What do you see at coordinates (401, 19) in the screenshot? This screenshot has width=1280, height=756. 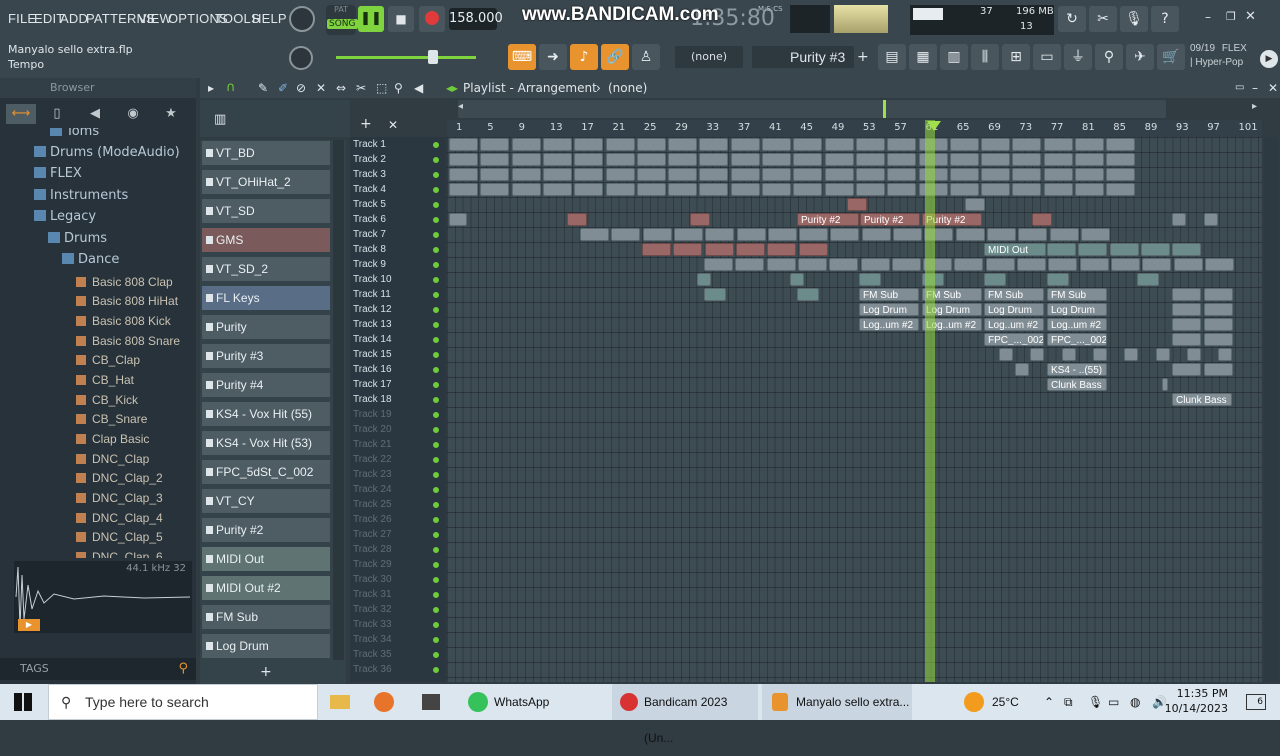 I see `stop-button: ■` at bounding box center [401, 19].